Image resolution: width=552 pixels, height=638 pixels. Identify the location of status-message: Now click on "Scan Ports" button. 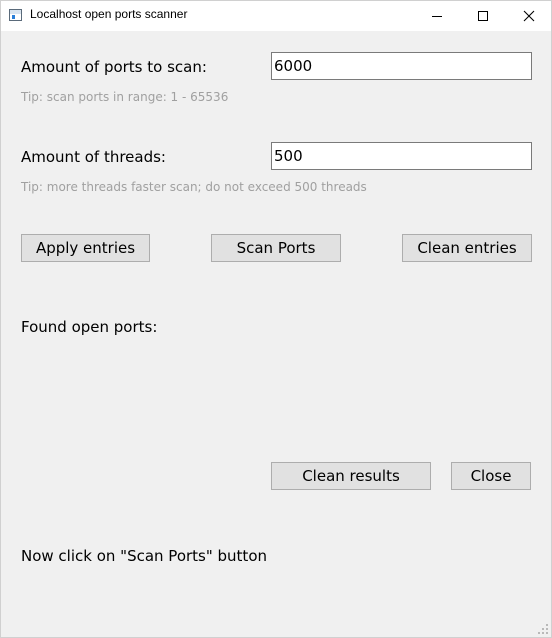
(144, 556).